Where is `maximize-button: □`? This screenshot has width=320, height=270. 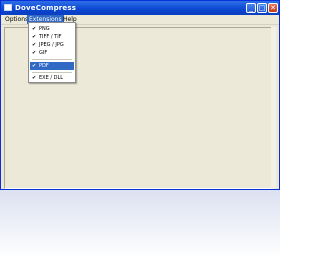 maximize-button: □ is located at coordinates (262, 8).